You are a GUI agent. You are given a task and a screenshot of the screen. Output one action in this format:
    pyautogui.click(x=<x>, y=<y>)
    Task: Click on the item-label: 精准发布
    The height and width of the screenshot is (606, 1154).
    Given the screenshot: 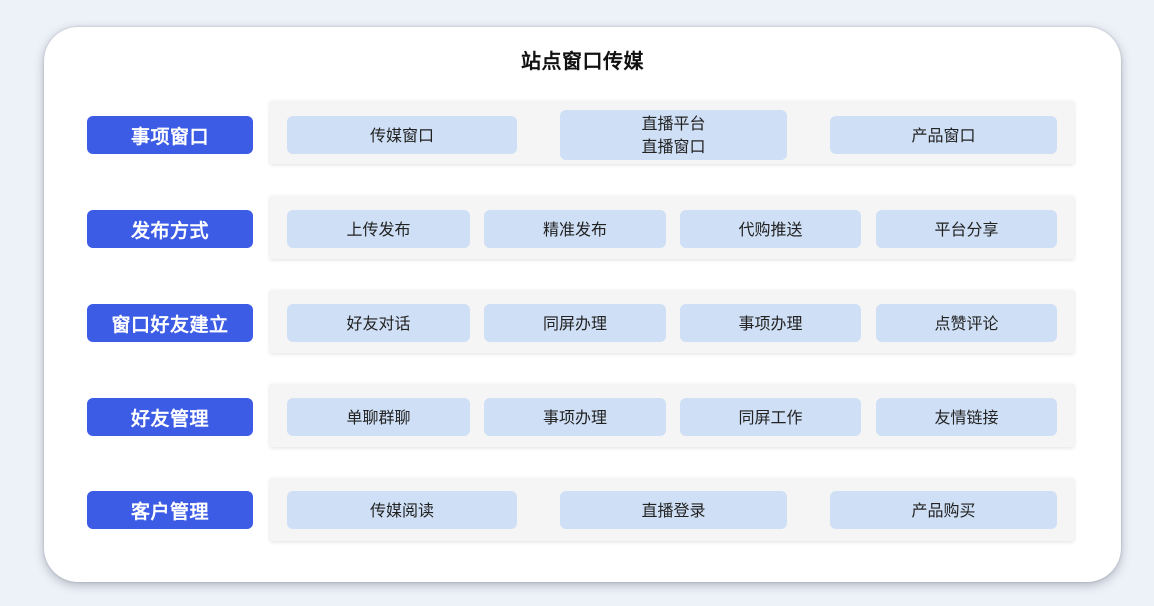 What is the action you would take?
    pyautogui.click(x=574, y=229)
    